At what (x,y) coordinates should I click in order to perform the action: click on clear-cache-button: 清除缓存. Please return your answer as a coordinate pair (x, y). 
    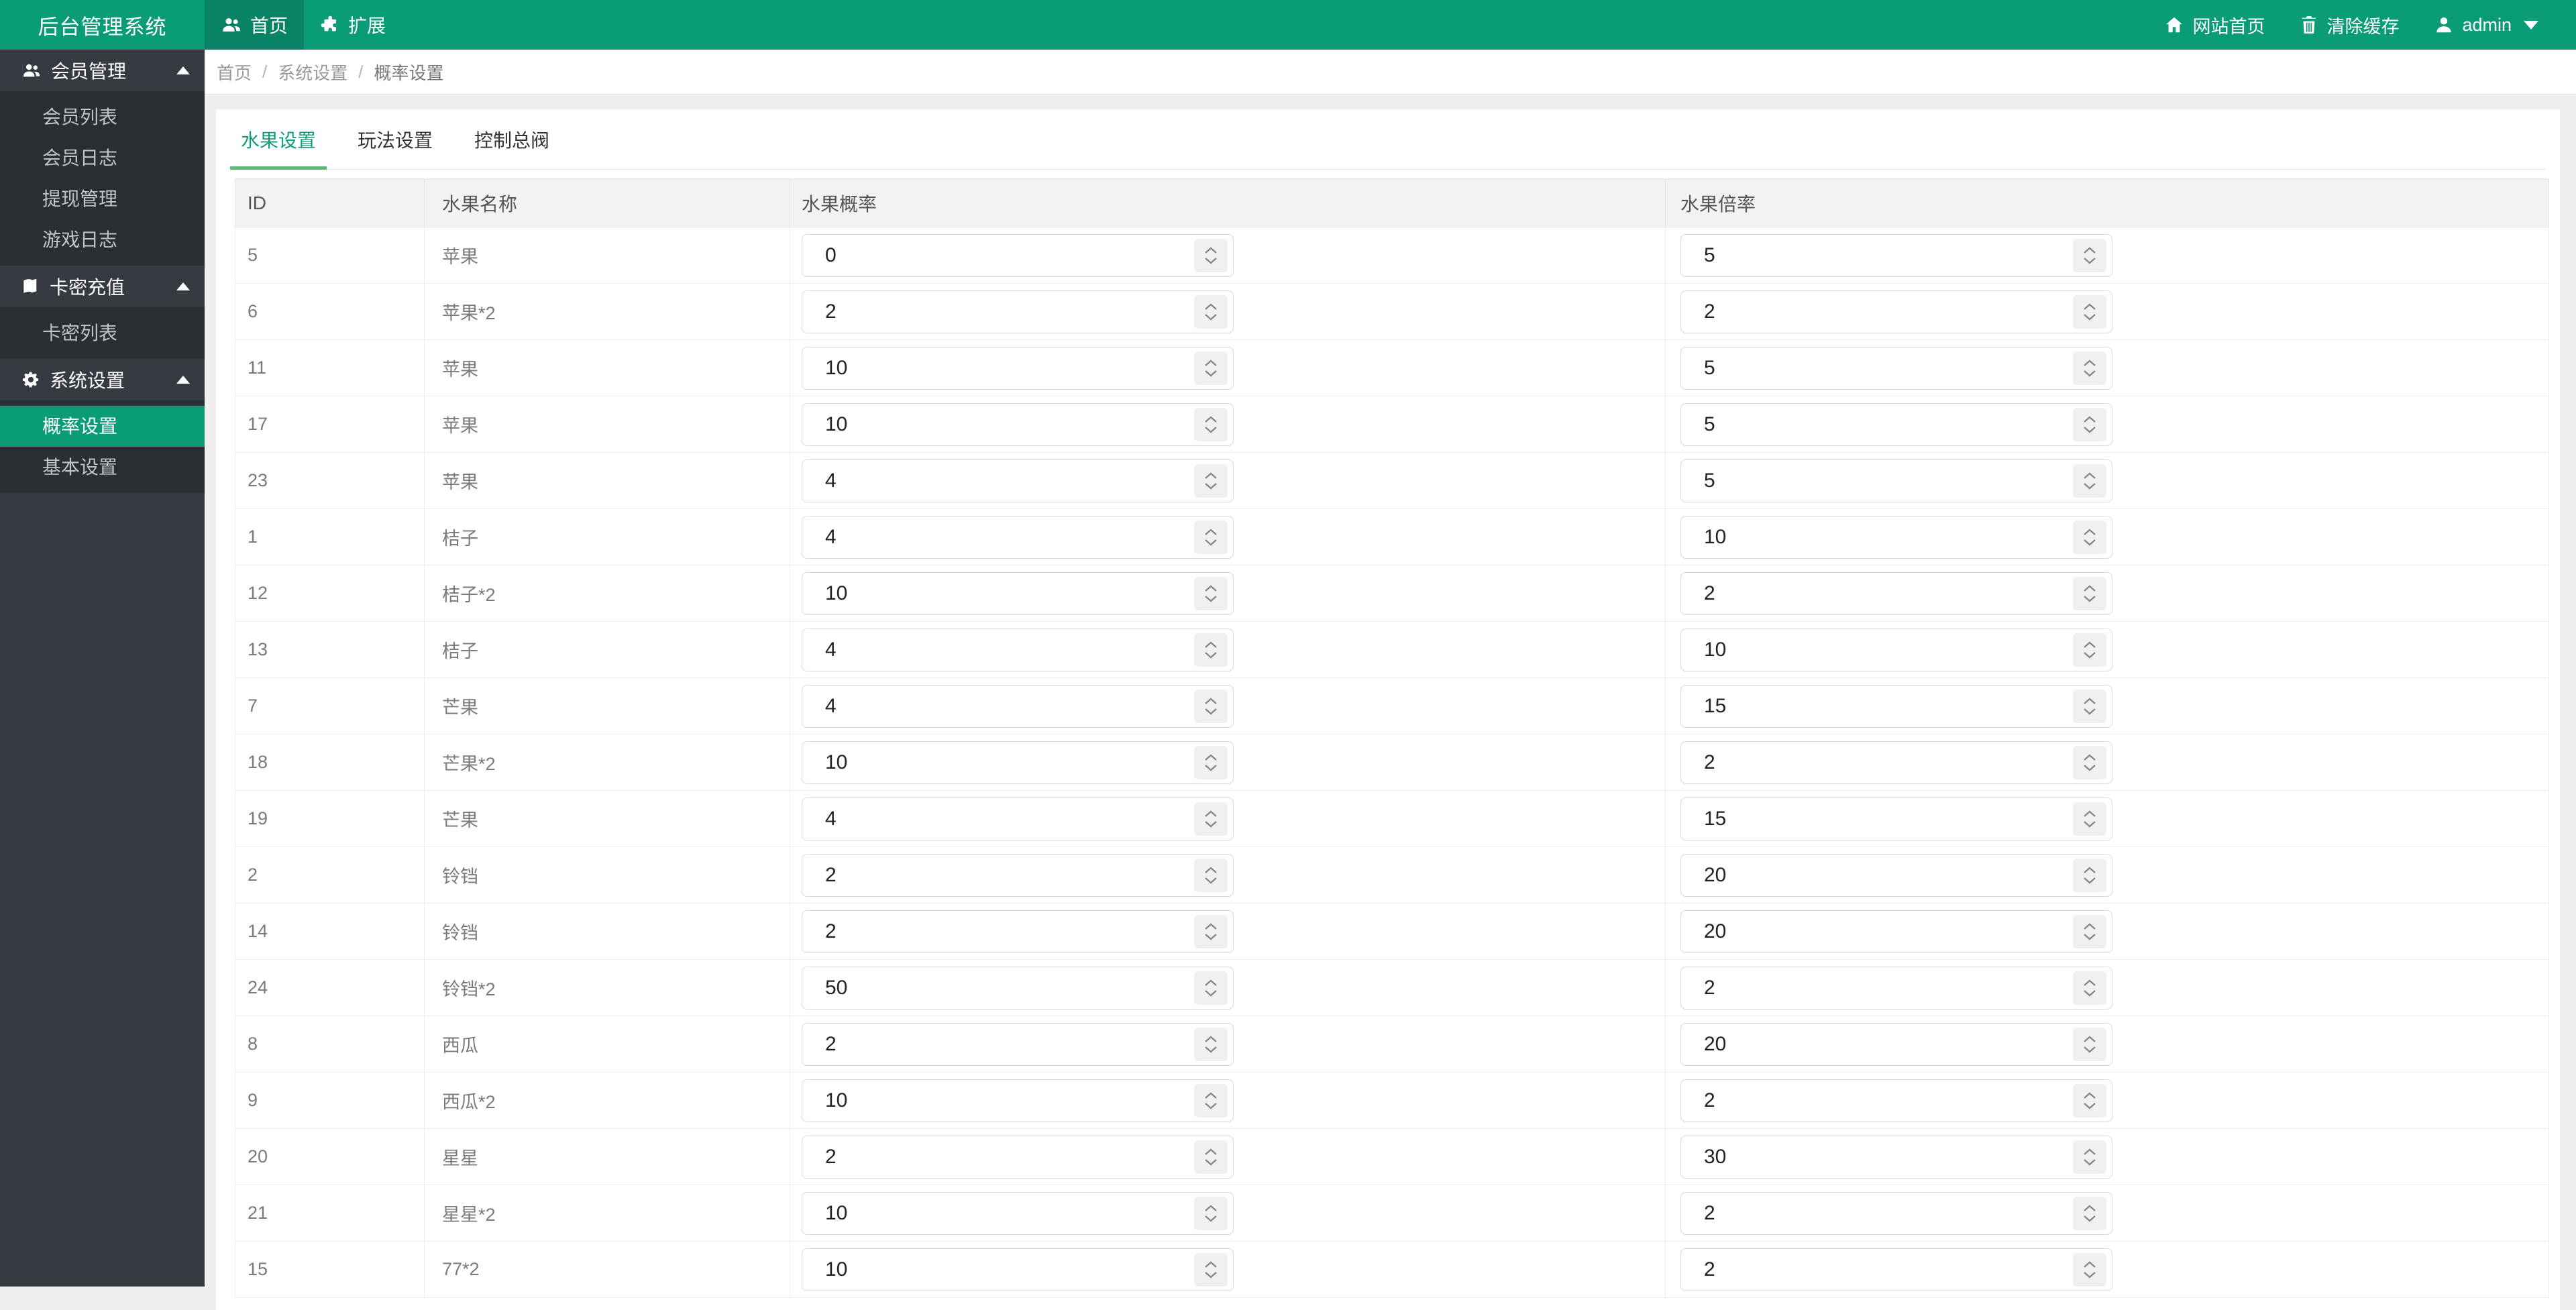
    Looking at the image, I should click on (2349, 25).